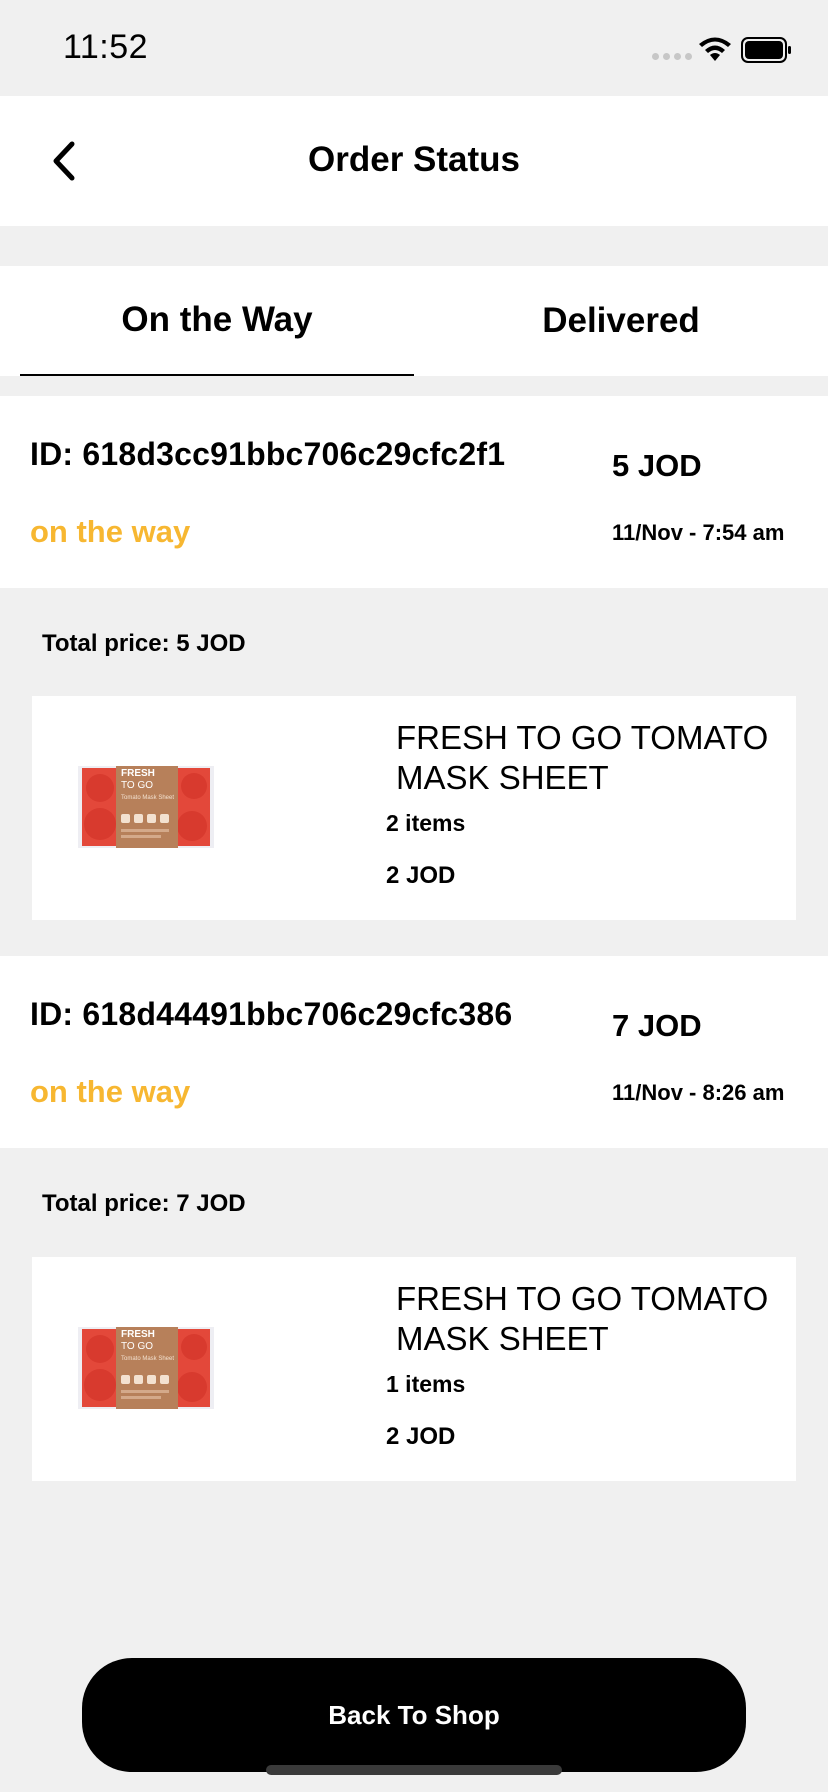 Image resolution: width=828 pixels, height=1792 pixels. What do you see at coordinates (144, 643) in the screenshot?
I see `order-total-price: Total price: 5 JOD` at bounding box center [144, 643].